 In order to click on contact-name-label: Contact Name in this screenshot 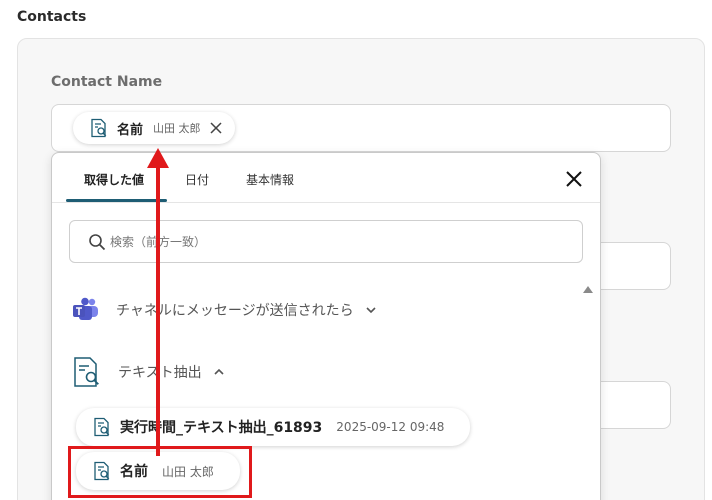, I will do `click(107, 82)`.